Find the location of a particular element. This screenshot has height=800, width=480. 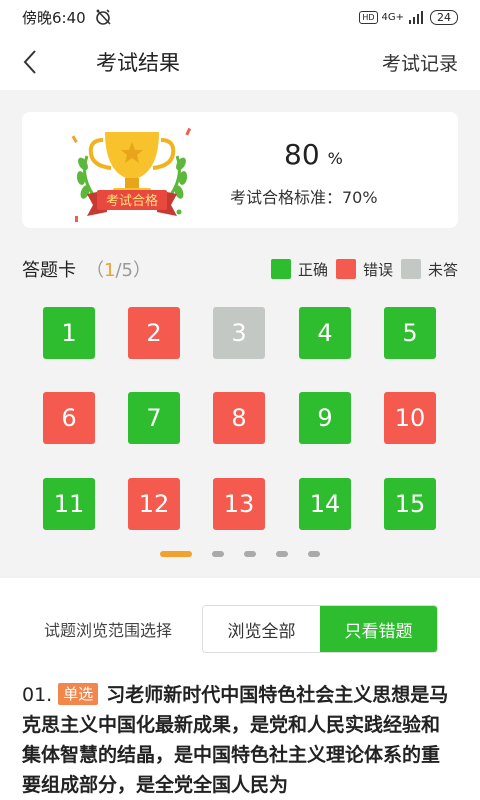

question-cell-9: 9 is located at coordinates (325, 418).